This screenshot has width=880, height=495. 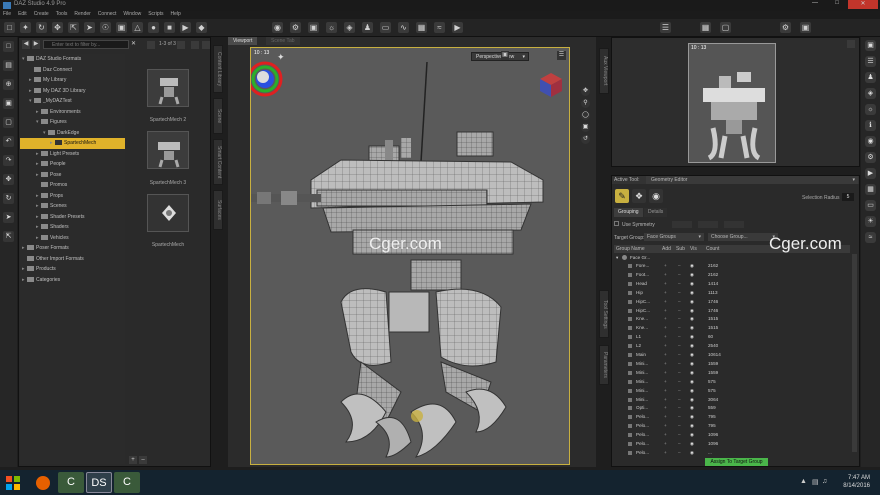 I want to click on table-row: L2 + – ◉ 2540, so click(x=732, y=346).